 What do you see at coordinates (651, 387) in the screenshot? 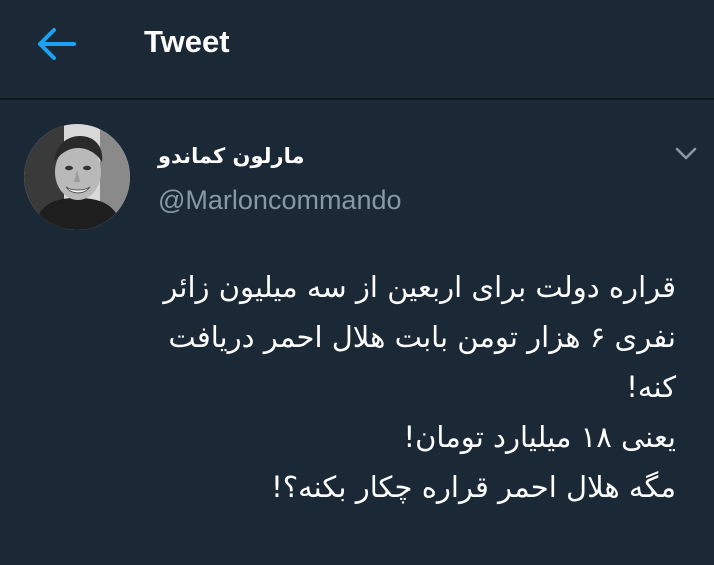
I see `tweet-text-line: کنه!` at bounding box center [651, 387].